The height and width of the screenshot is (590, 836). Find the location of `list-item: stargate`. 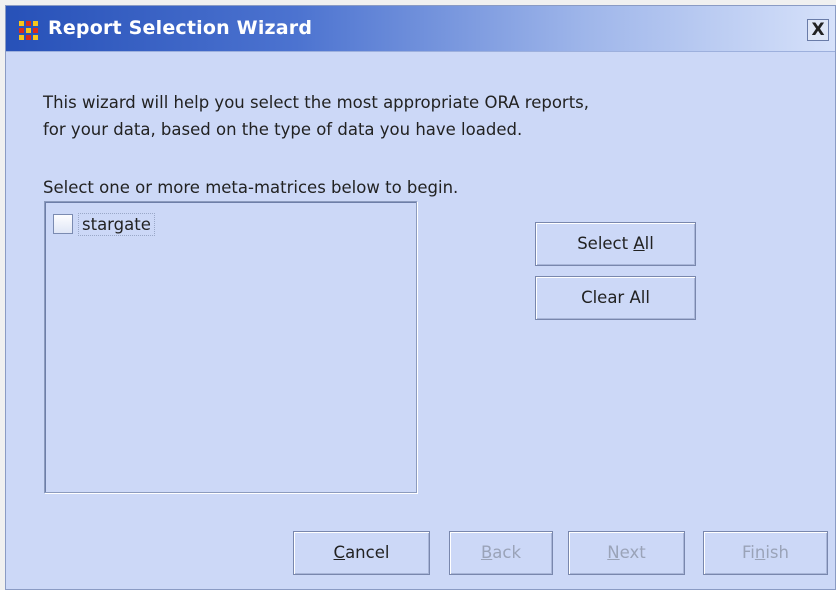

list-item: stargate is located at coordinates (104, 224).